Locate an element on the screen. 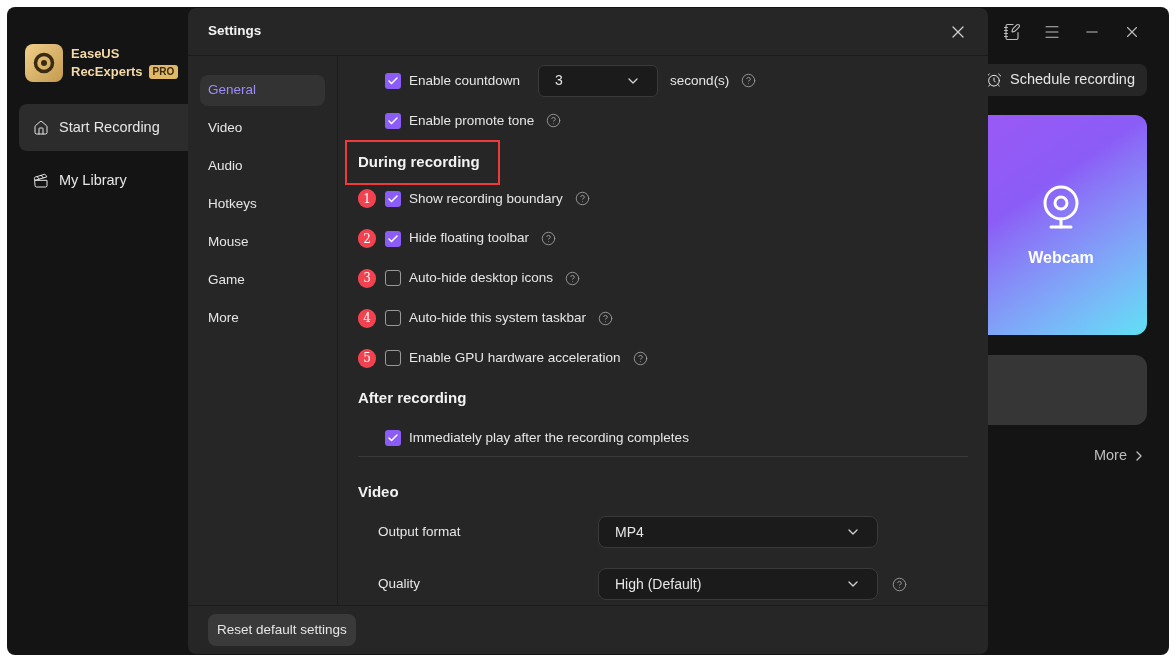 Image resolution: width=1176 pixels, height=662 pixels. dropdown-select: High (Default) is located at coordinates (738, 584).